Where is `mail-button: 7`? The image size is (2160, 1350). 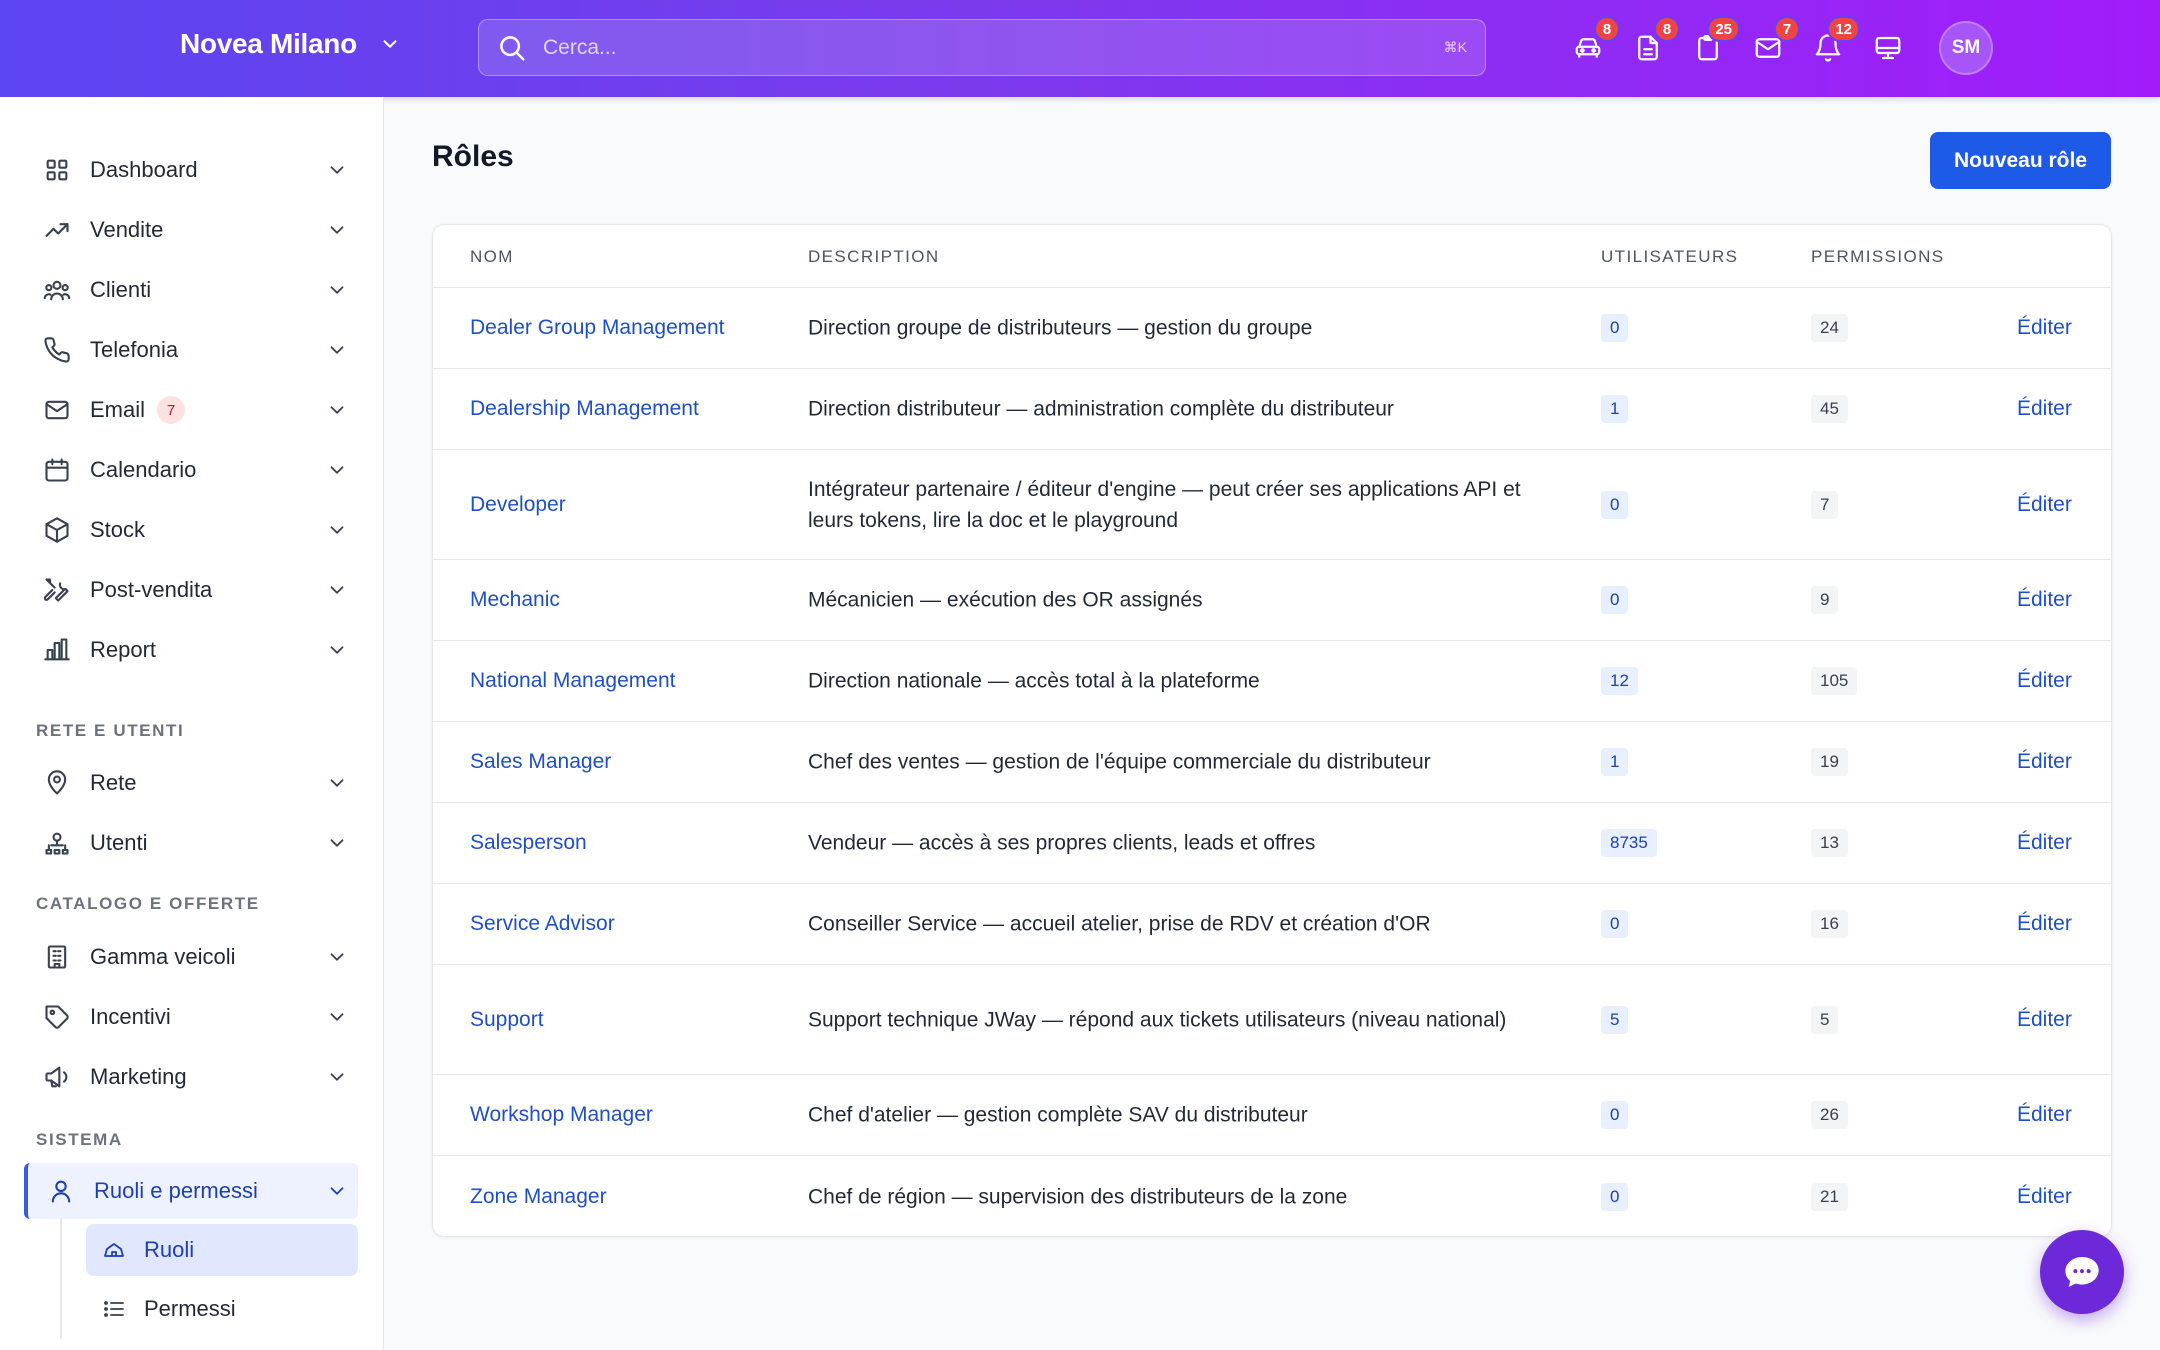 mail-button: 7 is located at coordinates (1775, 44).